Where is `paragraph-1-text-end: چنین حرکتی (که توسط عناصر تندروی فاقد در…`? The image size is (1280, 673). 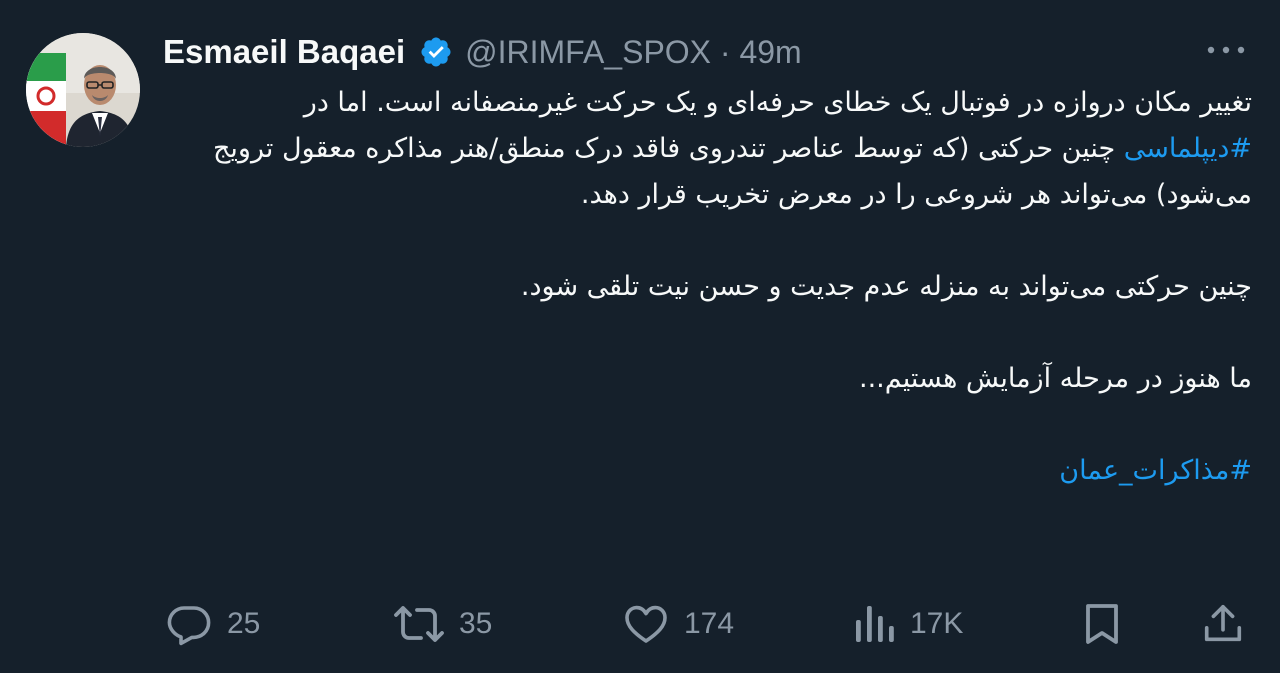 paragraph-1-text-end: چنین حرکتی (که توسط عناصر تندروی فاقد در… is located at coordinates (732, 171).